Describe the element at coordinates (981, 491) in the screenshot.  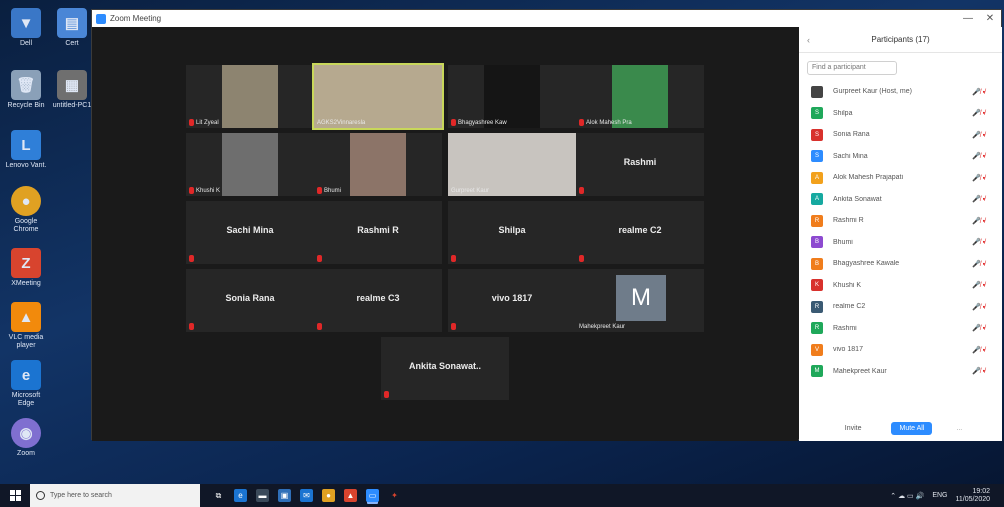
I see `clock-time: 19:02` at that location.